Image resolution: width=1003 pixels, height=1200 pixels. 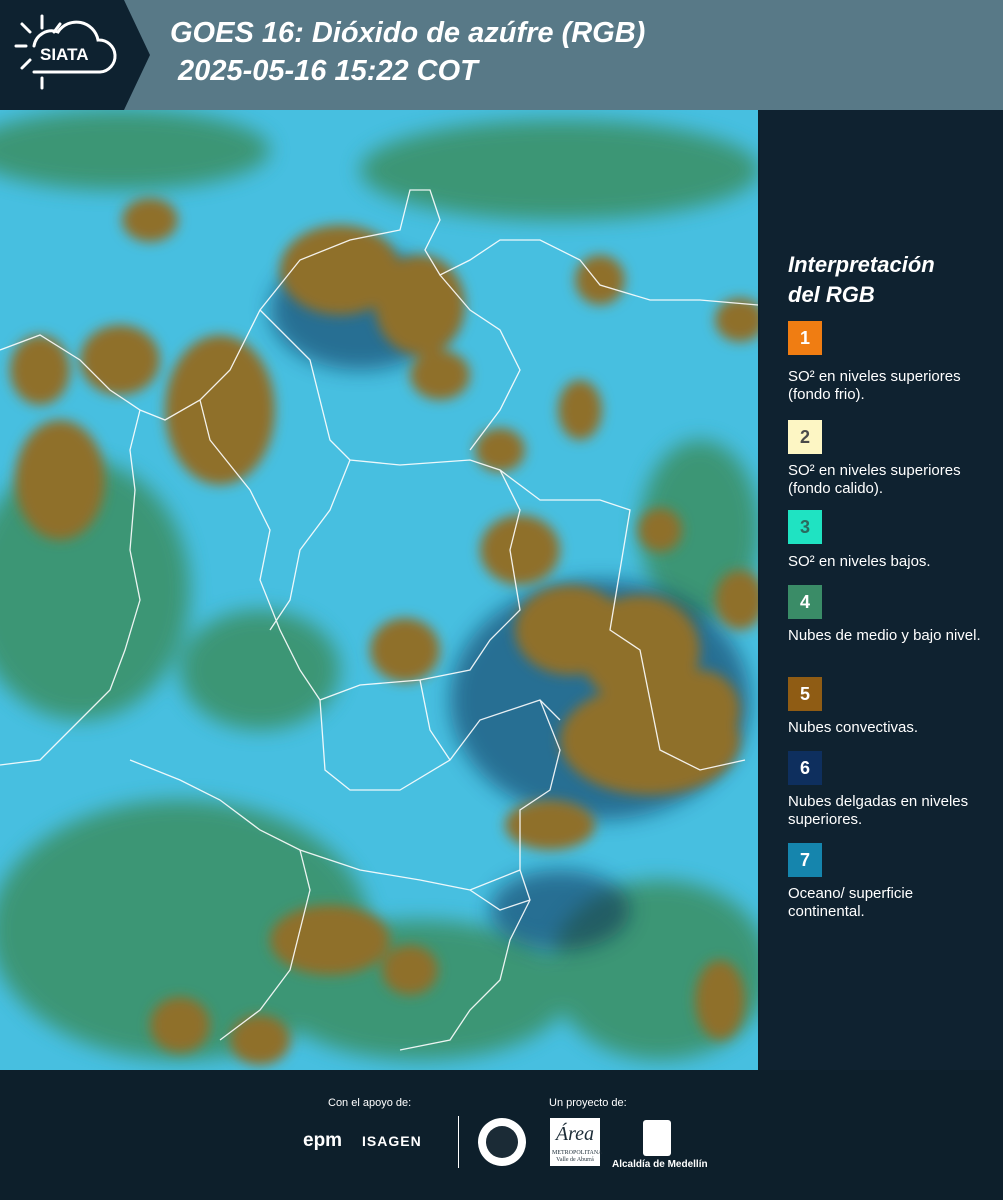 What do you see at coordinates (660, 1164) in the screenshot?
I see `alcaldia-label: Alcaldía de Medellín` at bounding box center [660, 1164].